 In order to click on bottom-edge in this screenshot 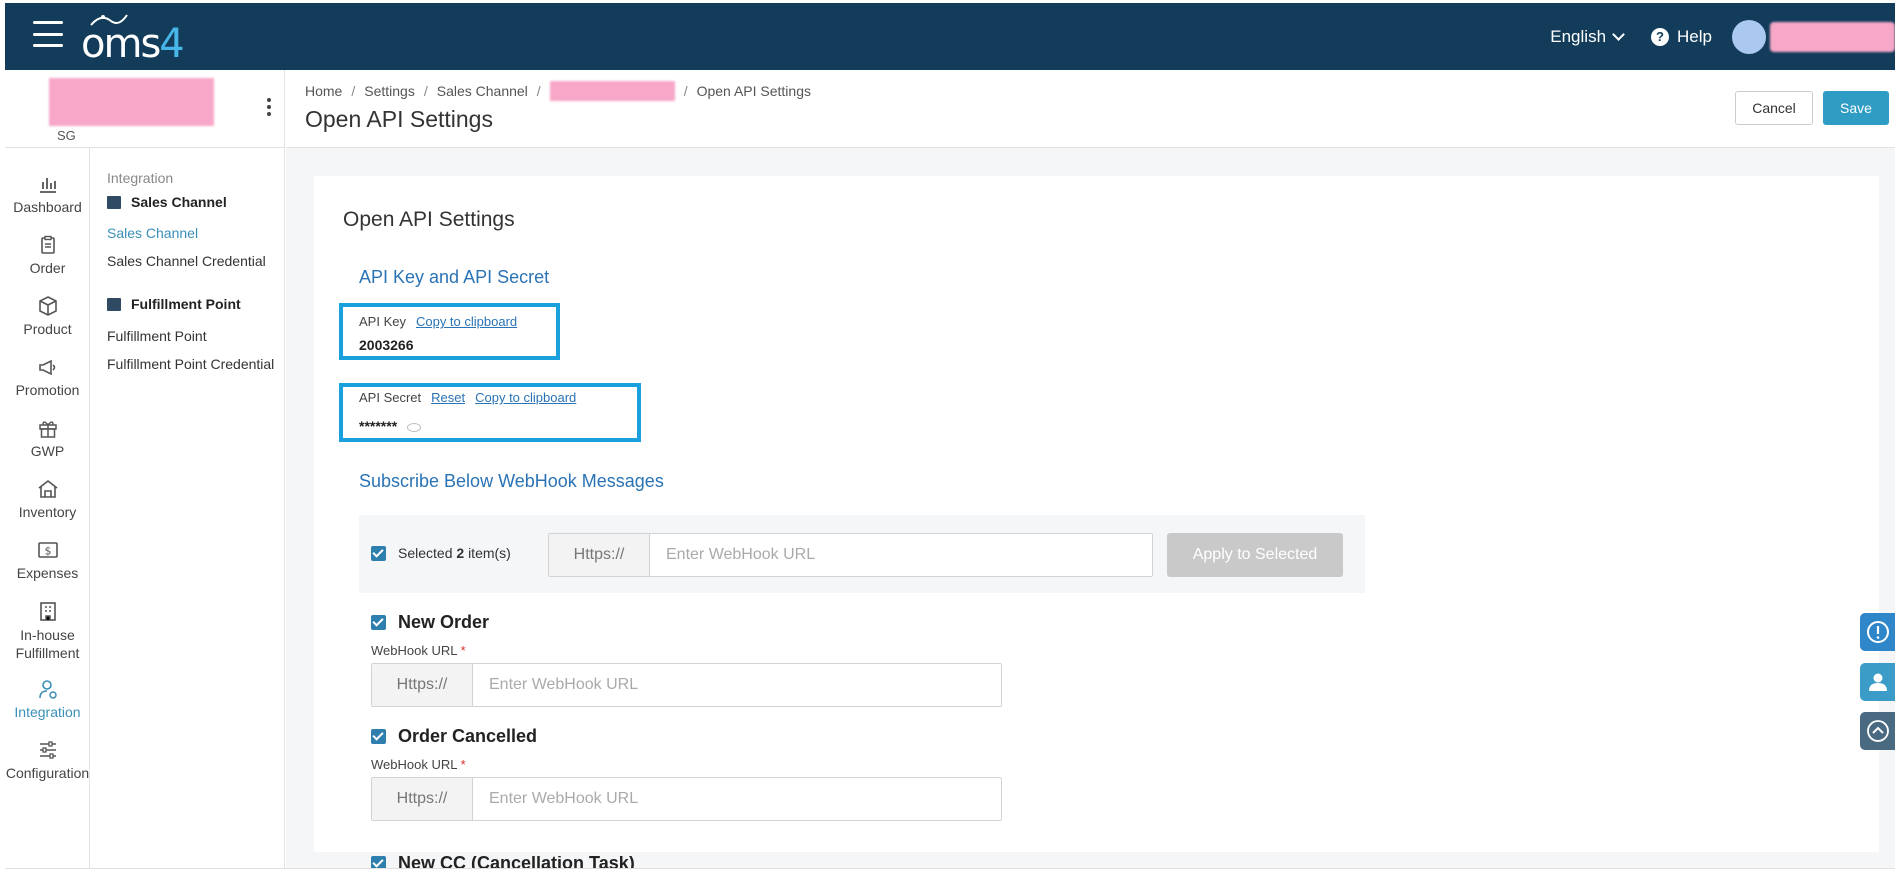, I will do `click(950, 876)`.